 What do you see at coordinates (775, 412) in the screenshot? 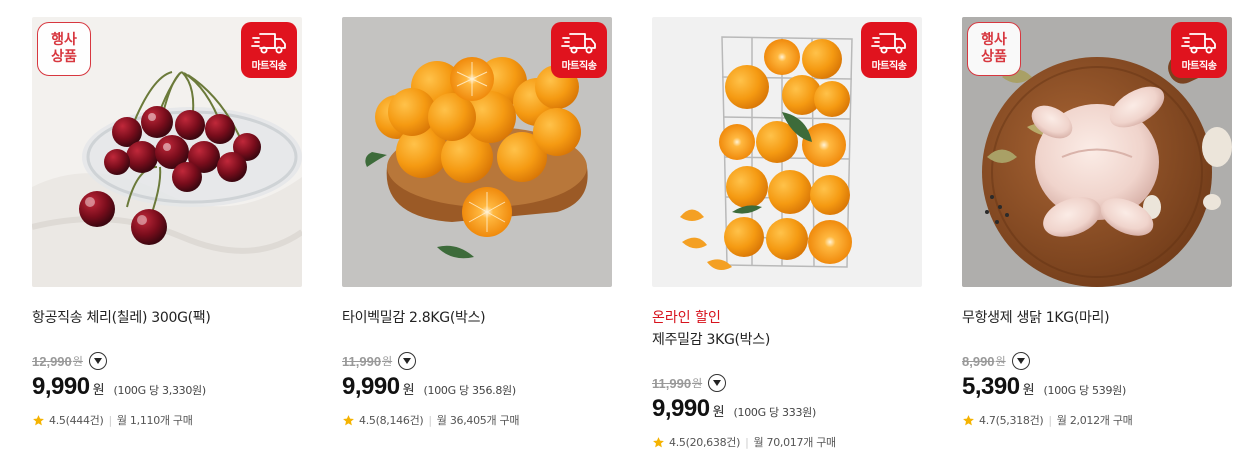
I see `unit-price: (100G 당 333원)` at bounding box center [775, 412].